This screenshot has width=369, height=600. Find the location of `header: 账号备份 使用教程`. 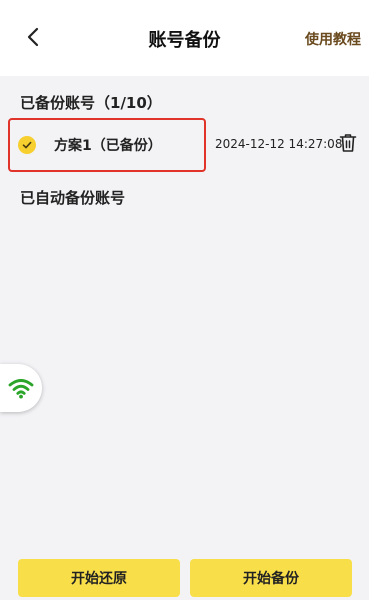

header: 账号备份 使用教程 is located at coordinates (184, 38).